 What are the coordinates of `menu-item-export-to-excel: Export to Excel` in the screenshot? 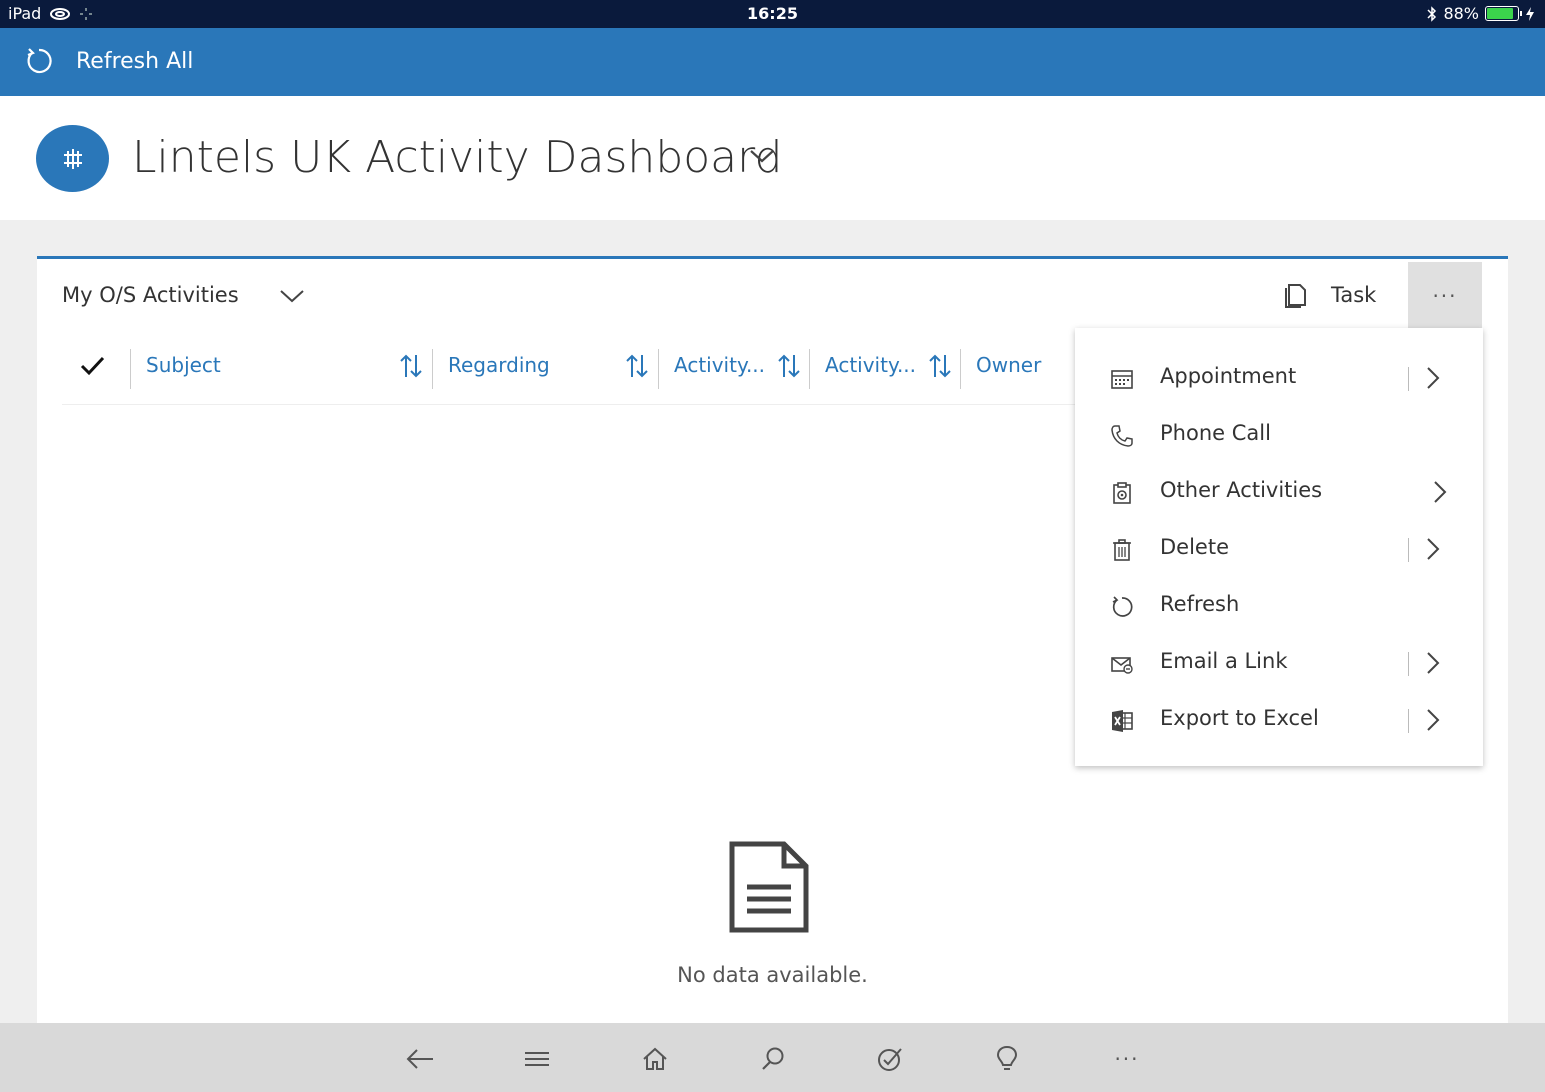 It's located at (1279, 721).